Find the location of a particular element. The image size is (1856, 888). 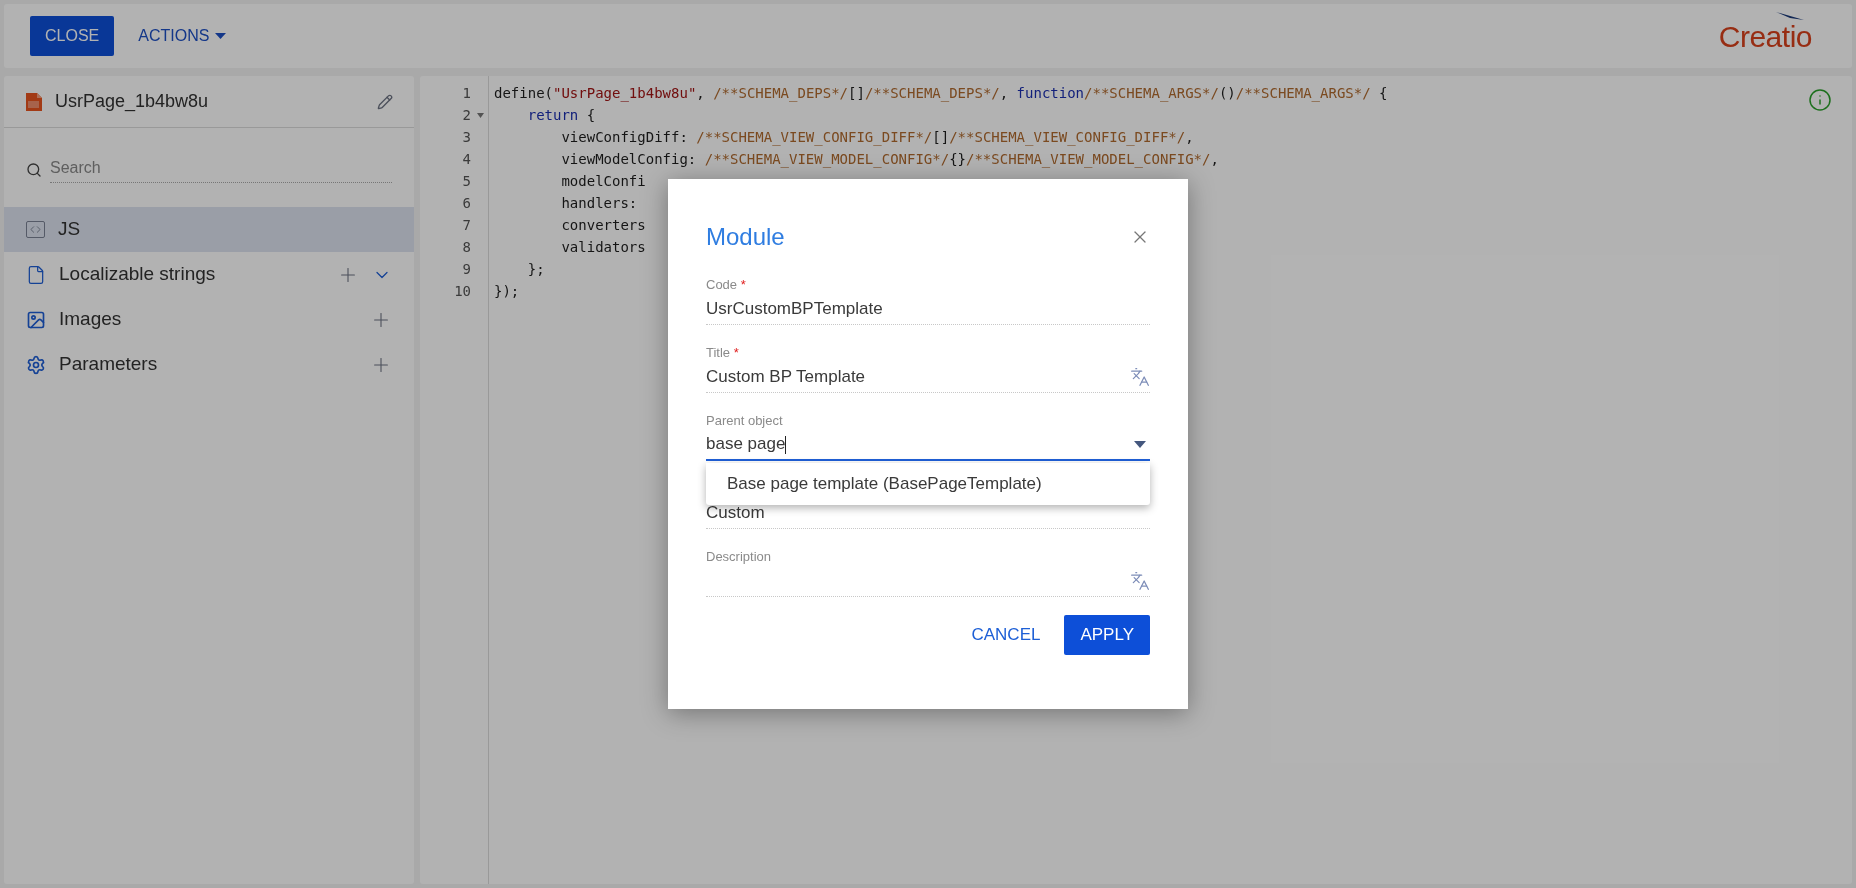

text-field: UsrCustomBPTemplate is located at coordinates (928, 309).